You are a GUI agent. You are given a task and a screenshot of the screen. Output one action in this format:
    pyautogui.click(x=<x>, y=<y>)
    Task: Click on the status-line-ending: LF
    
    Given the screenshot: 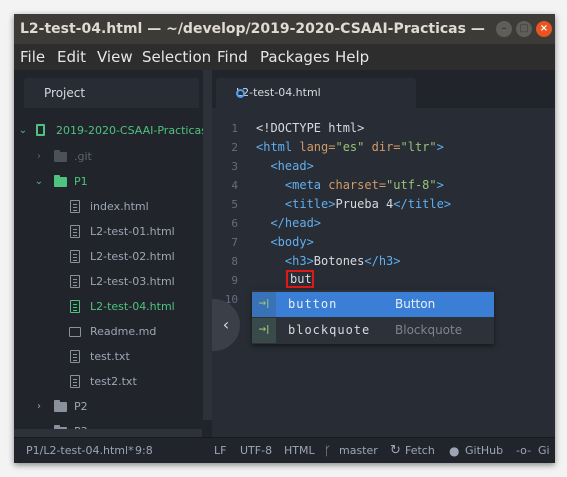 What is the action you would take?
    pyautogui.click(x=220, y=450)
    